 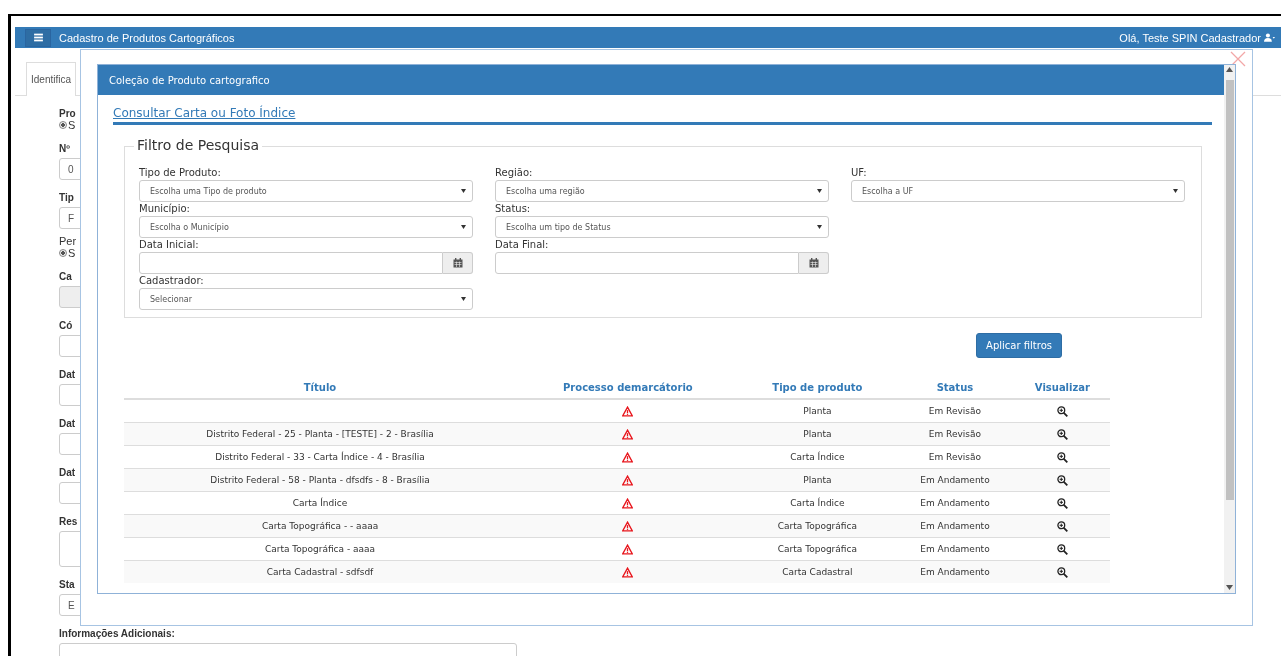 I want to click on field-label: Per, so click(x=68, y=241).